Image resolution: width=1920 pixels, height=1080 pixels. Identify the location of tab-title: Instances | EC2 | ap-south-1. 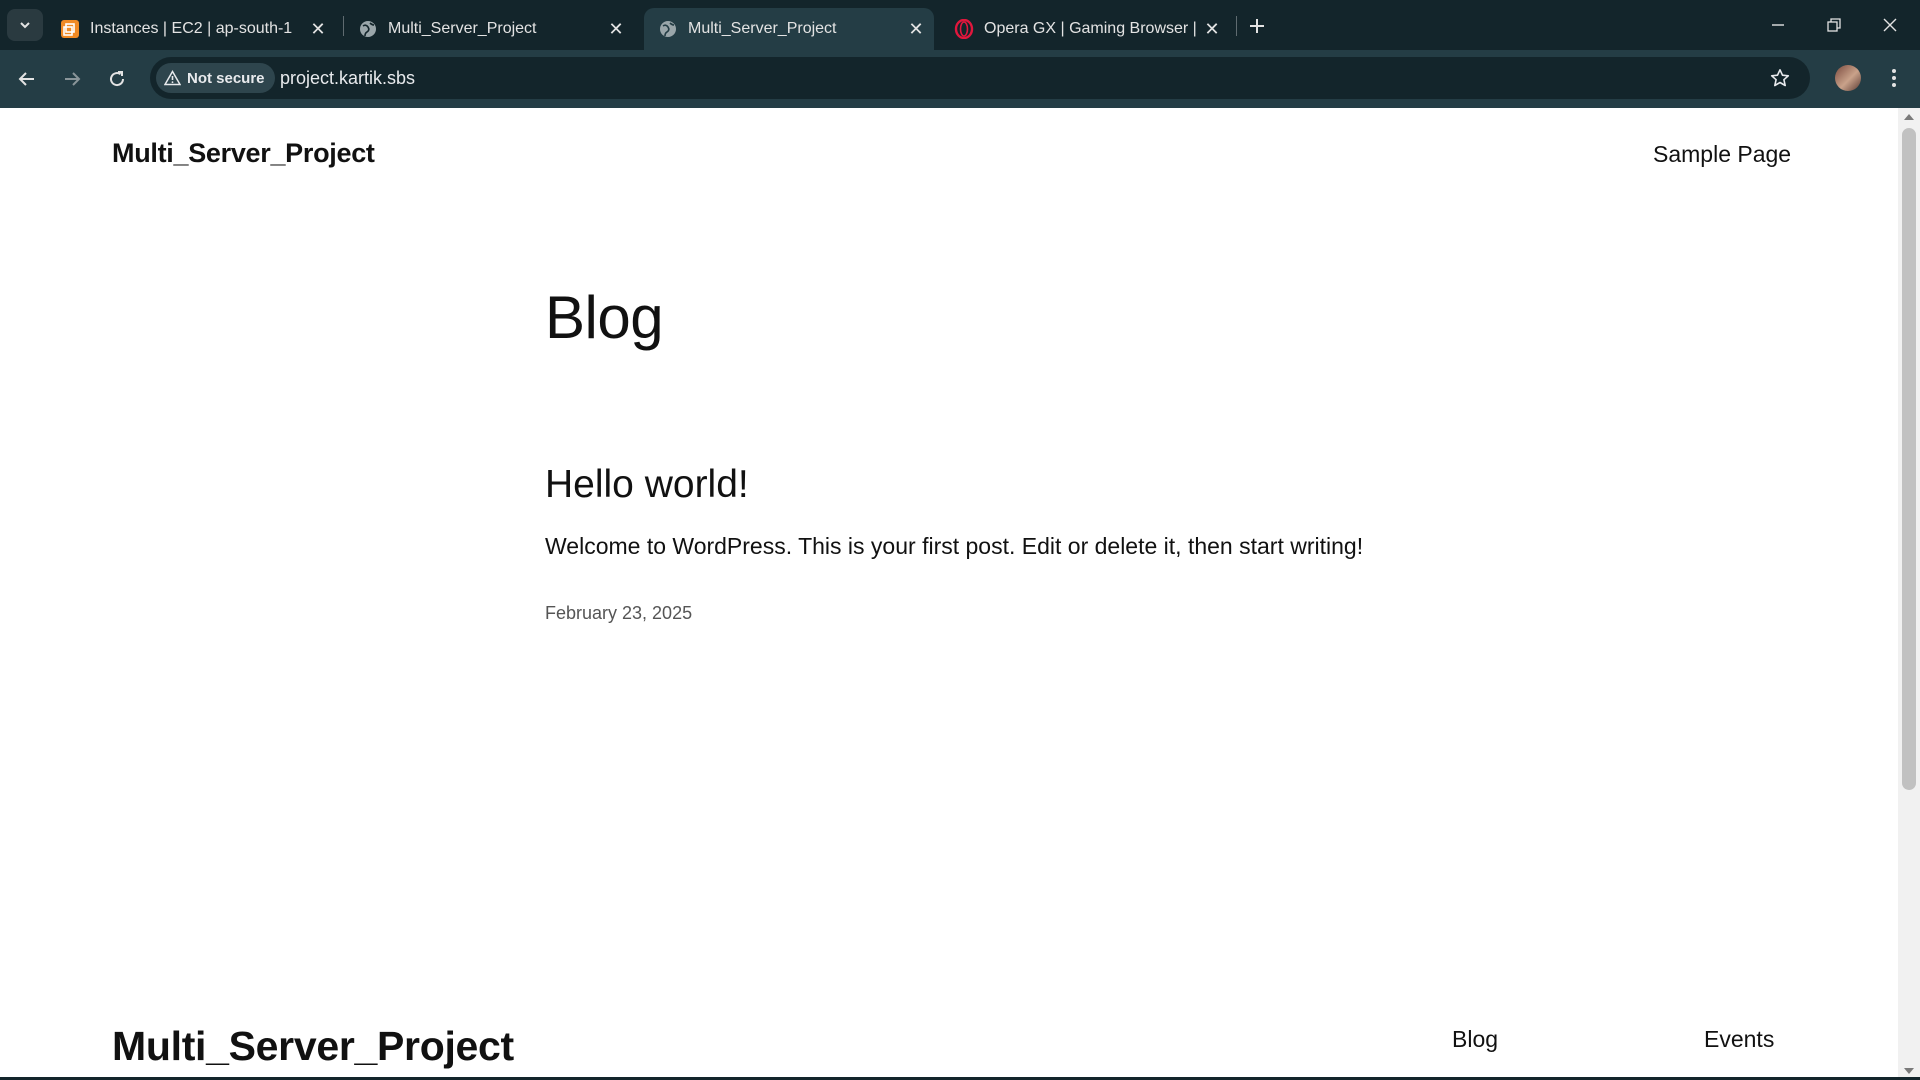
(191, 28).